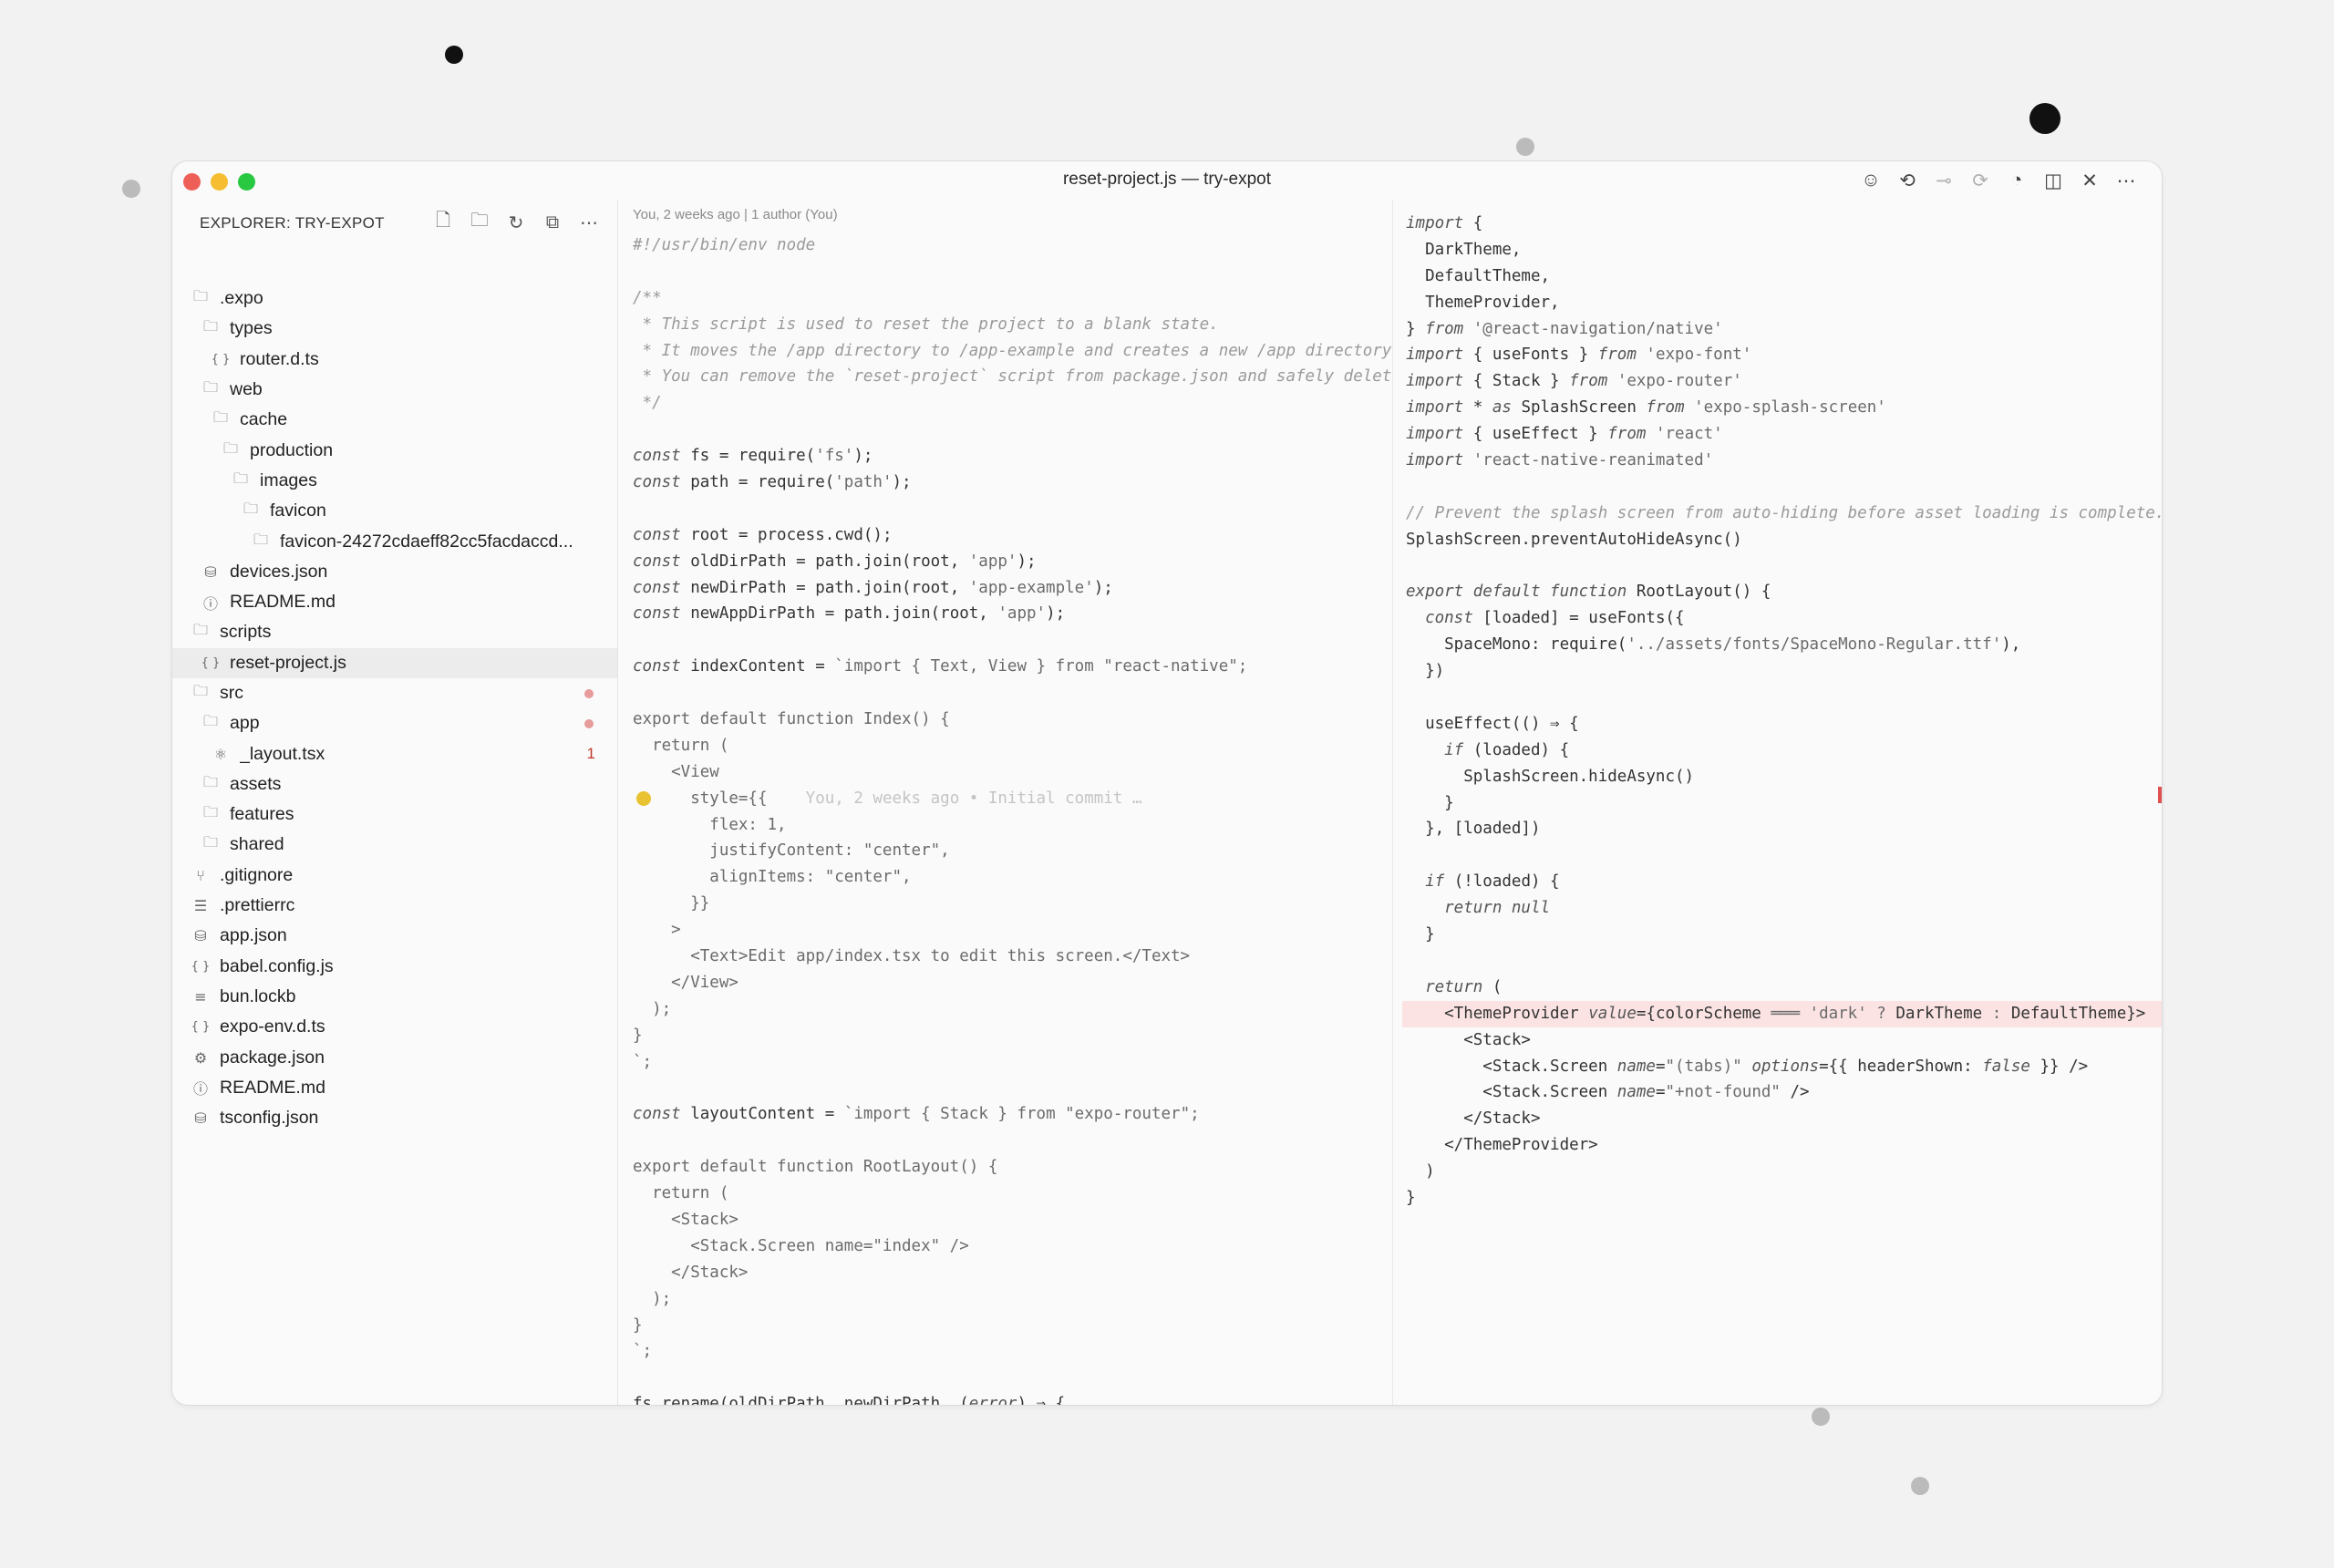  What do you see at coordinates (1012, 930) in the screenshot?
I see `code-line: >` at bounding box center [1012, 930].